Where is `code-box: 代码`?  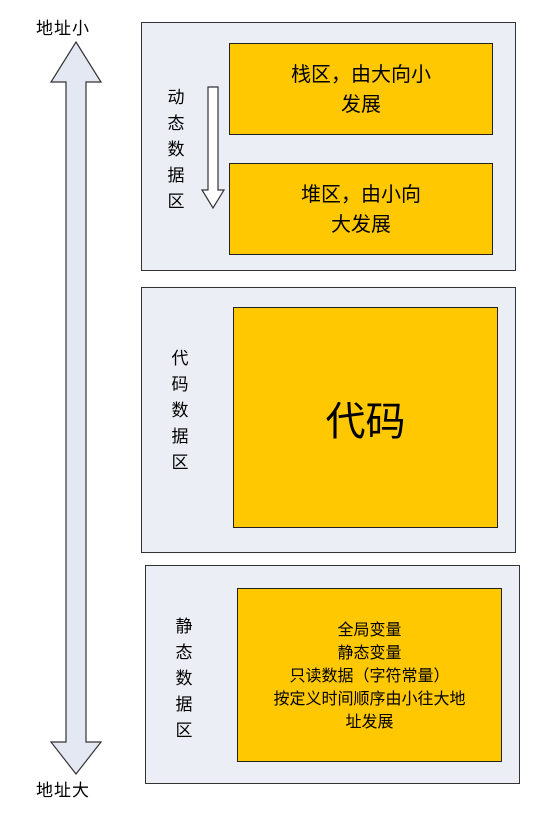
code-box: 代码 is located at coordinates (365, 417).